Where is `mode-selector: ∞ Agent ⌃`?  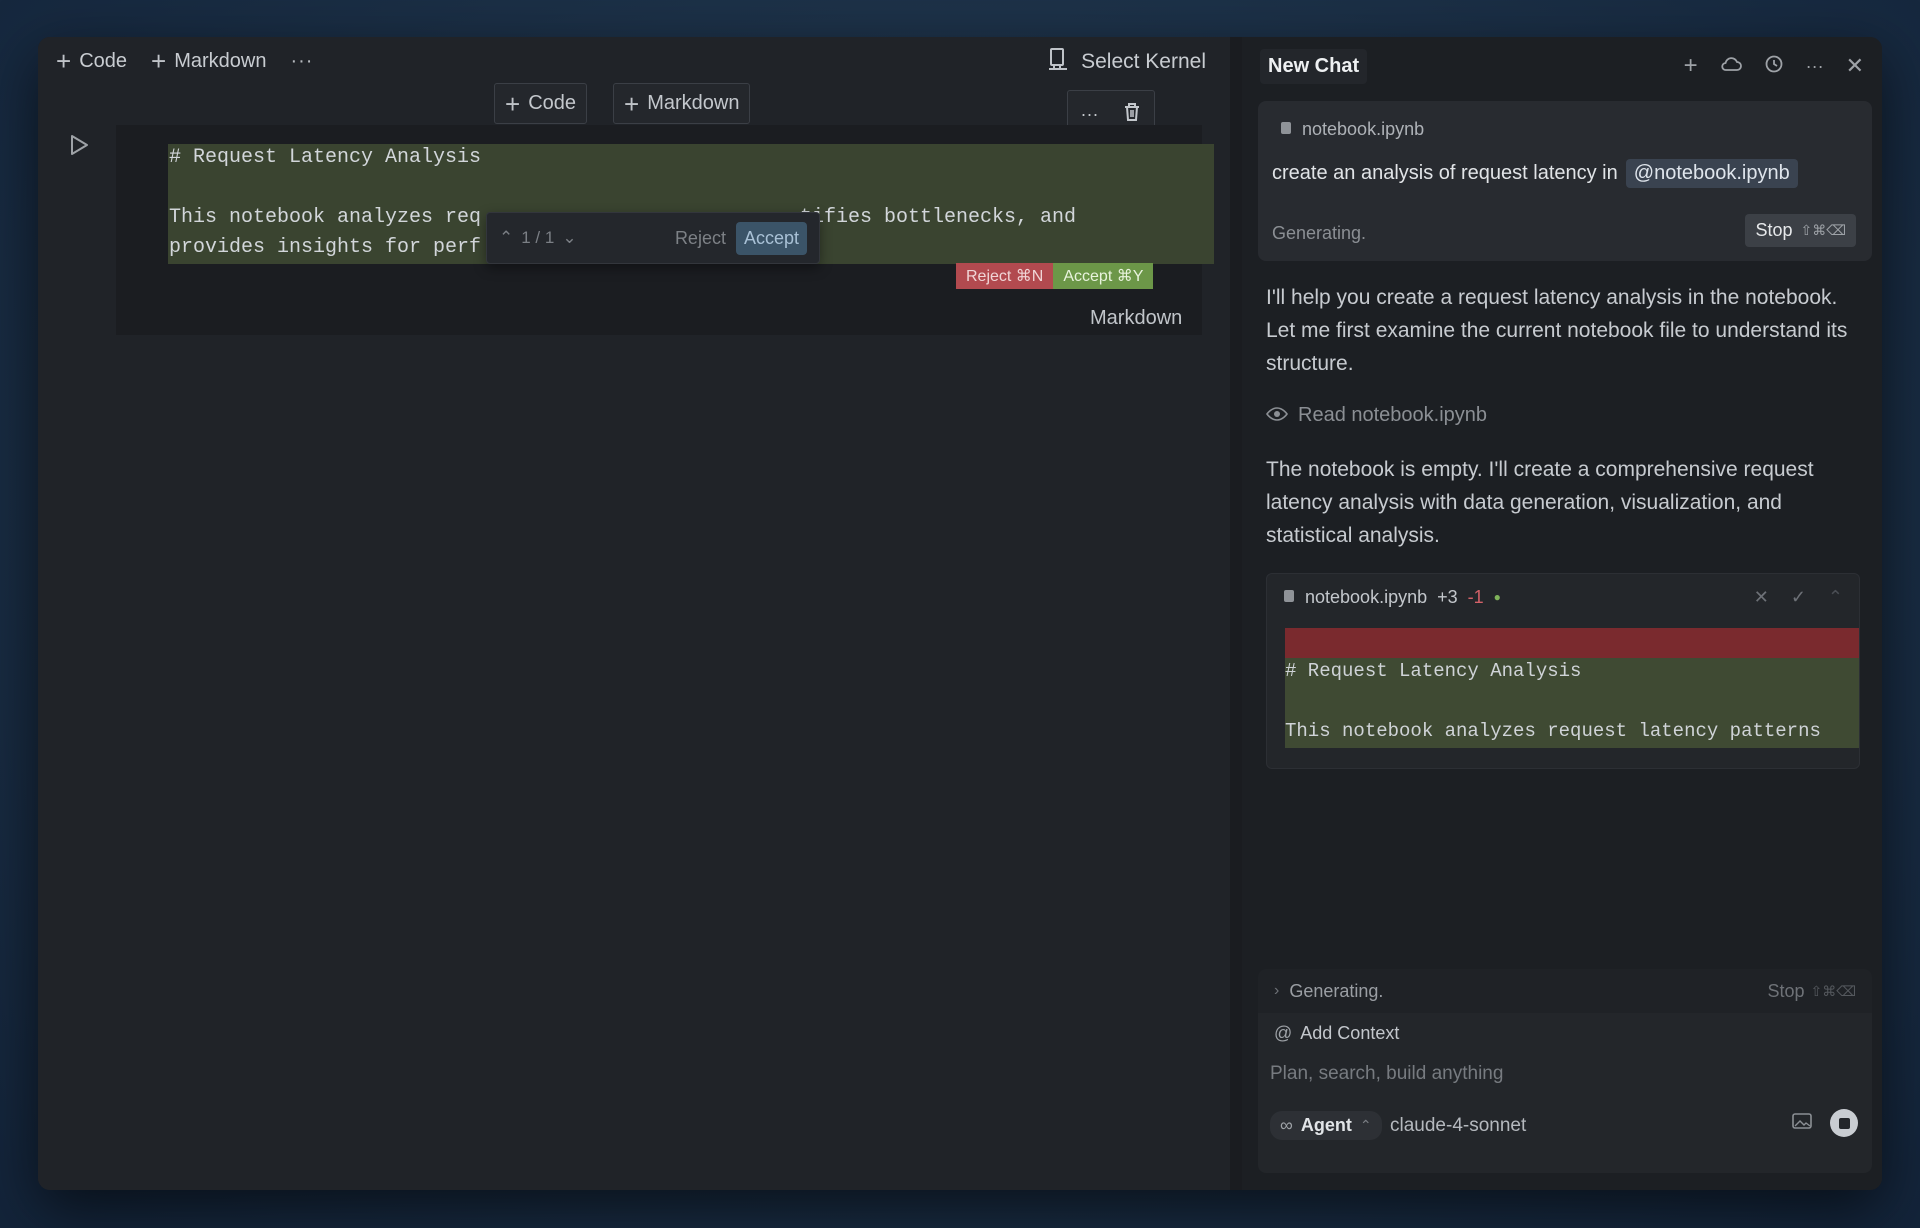 mode-selector: ∞ Agent ⌃ is located at coordinates (1326, 1125).